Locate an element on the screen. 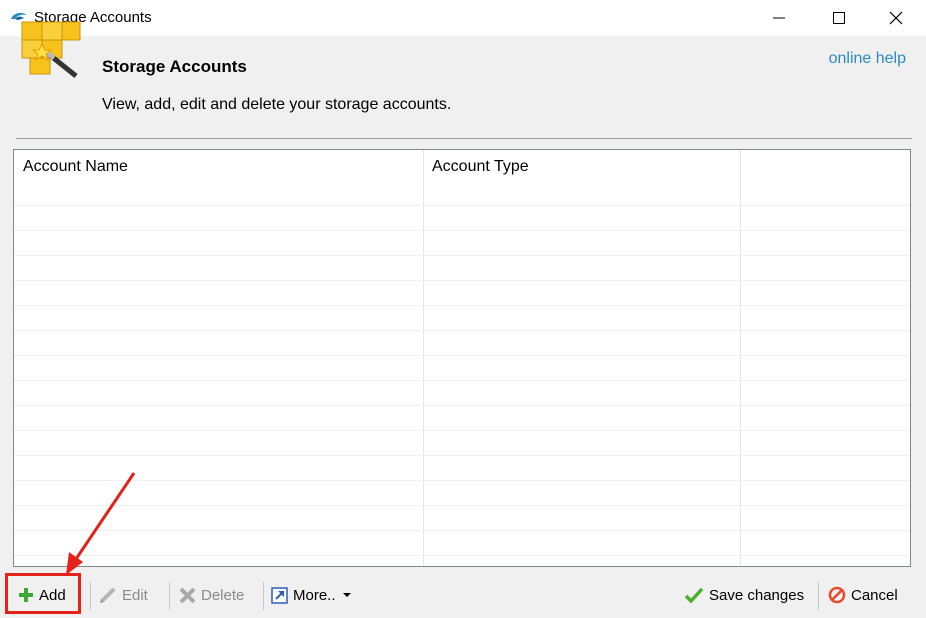  online-help-link: online help is located at coordinates (867, 59).